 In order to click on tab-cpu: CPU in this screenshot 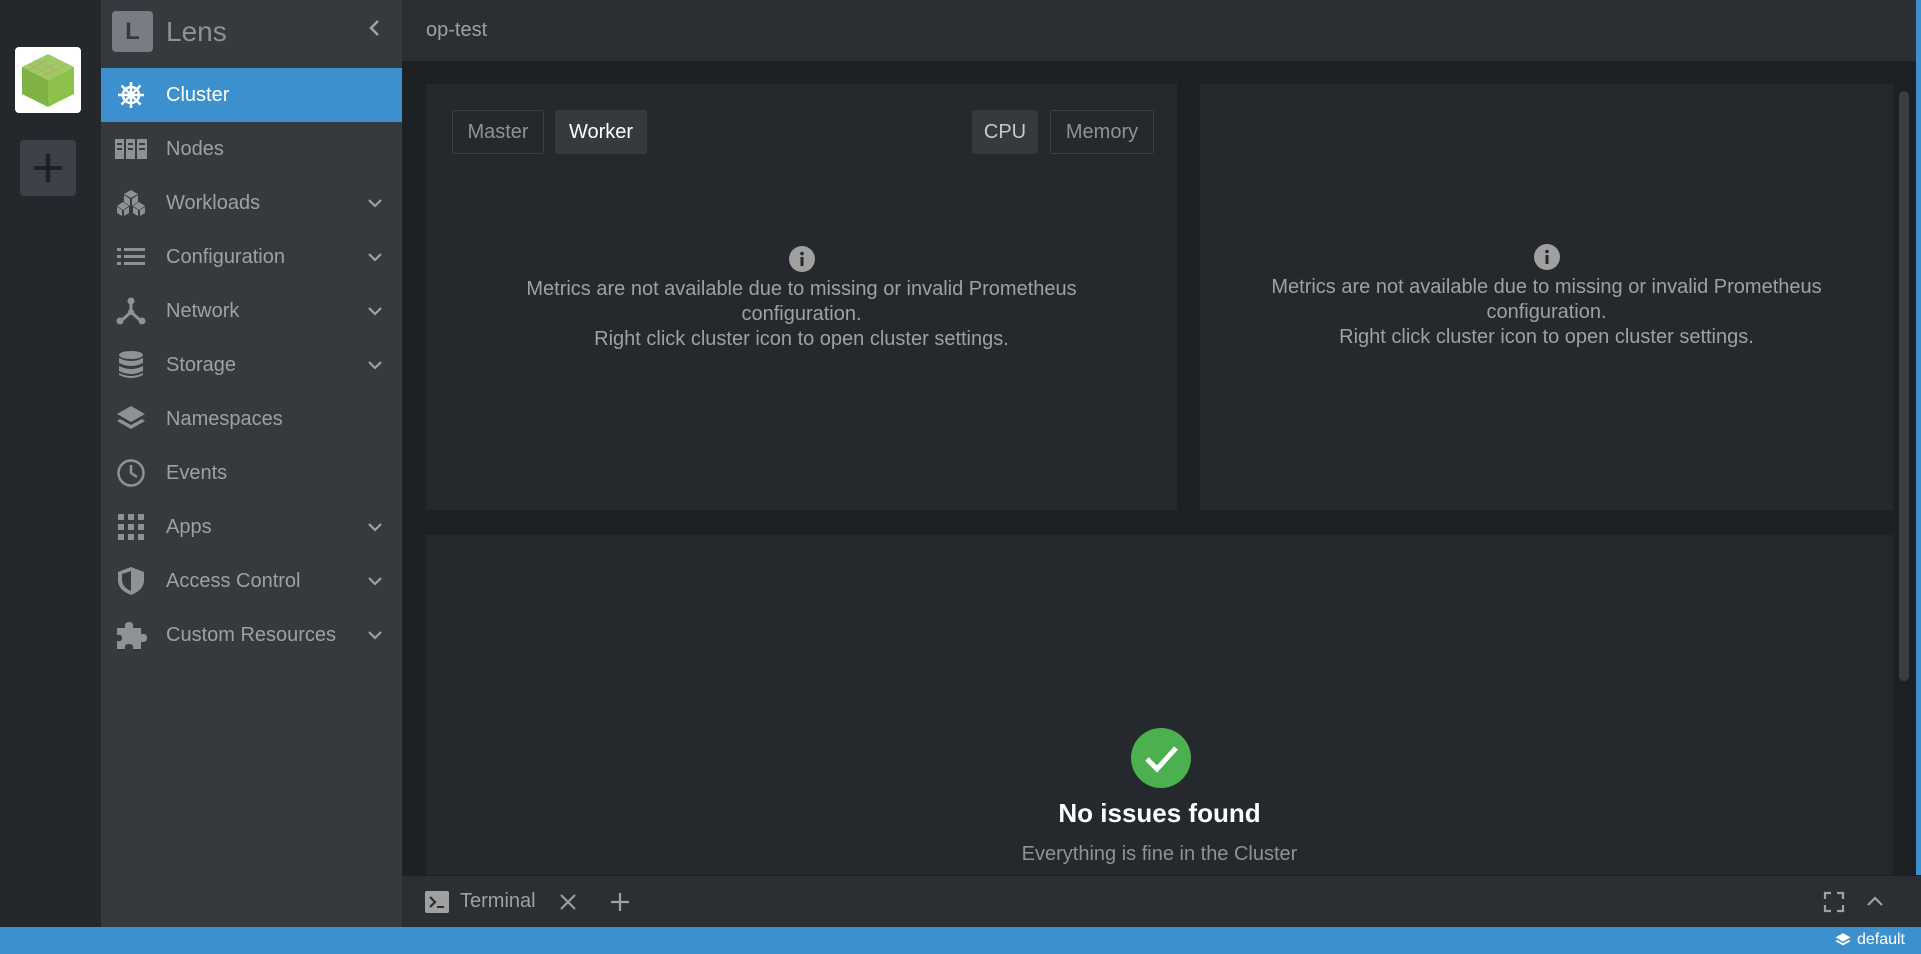, I will do `click(1005, 132)`.